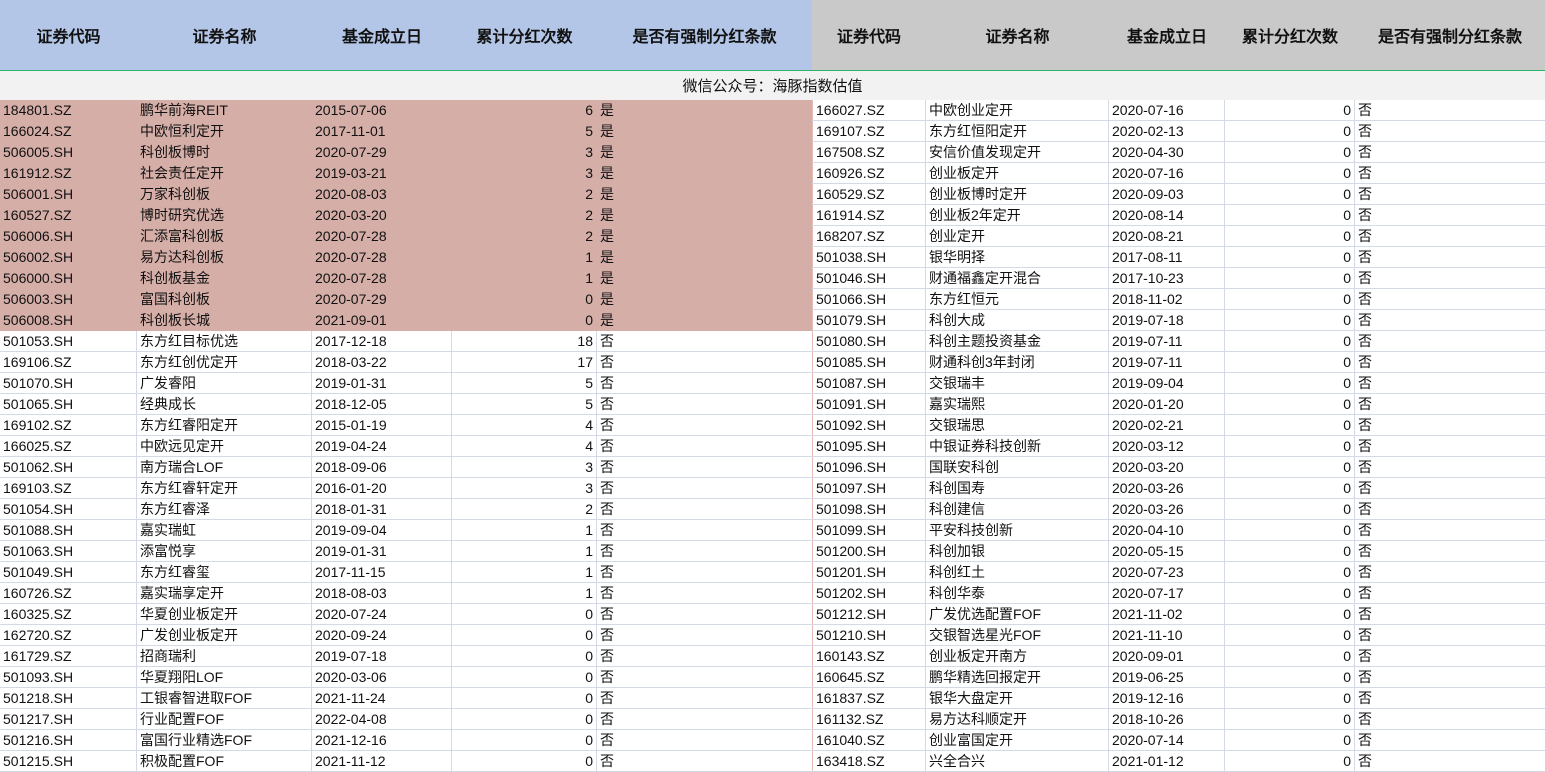  What do you see at coordinates (524, 362) in the screenshot?
I see `count-cell: 17` at bounding box center [524, 362].